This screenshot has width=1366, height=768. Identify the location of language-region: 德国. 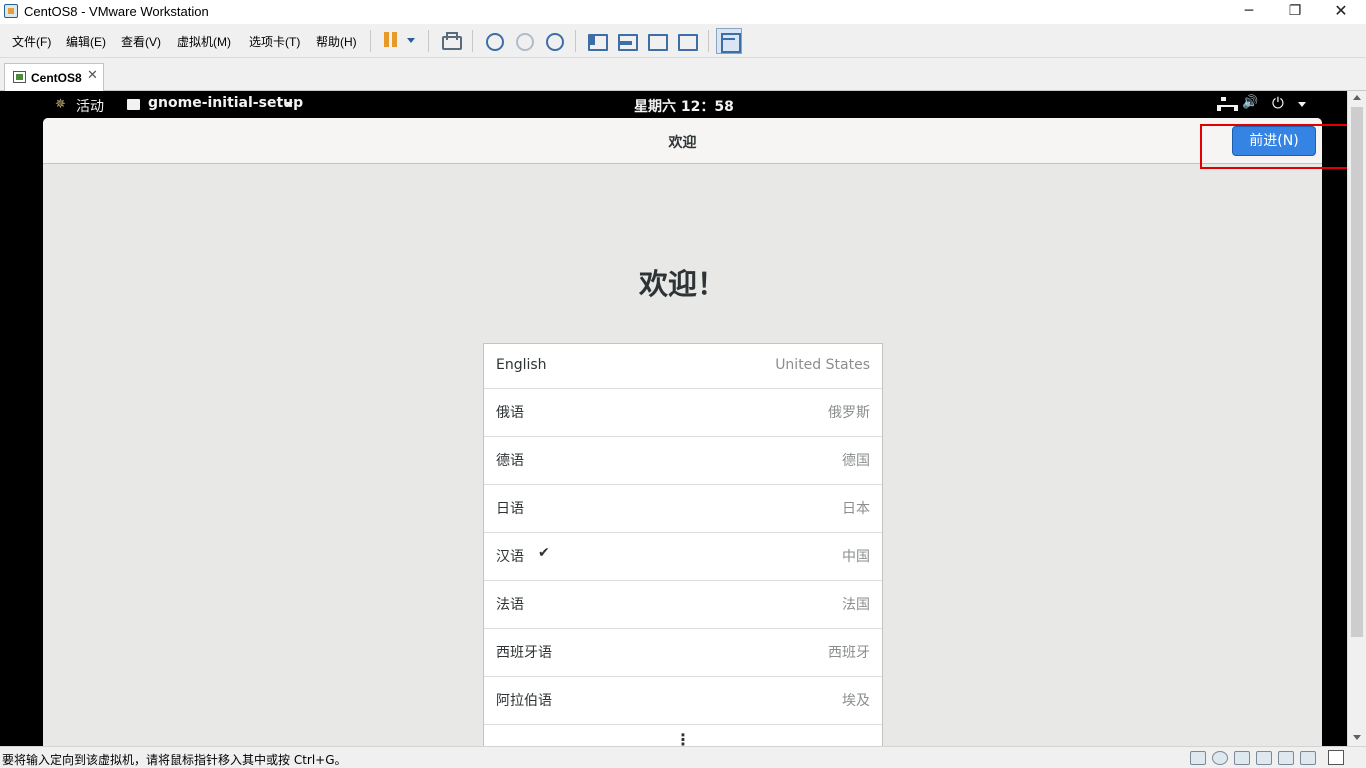
(856, 461).